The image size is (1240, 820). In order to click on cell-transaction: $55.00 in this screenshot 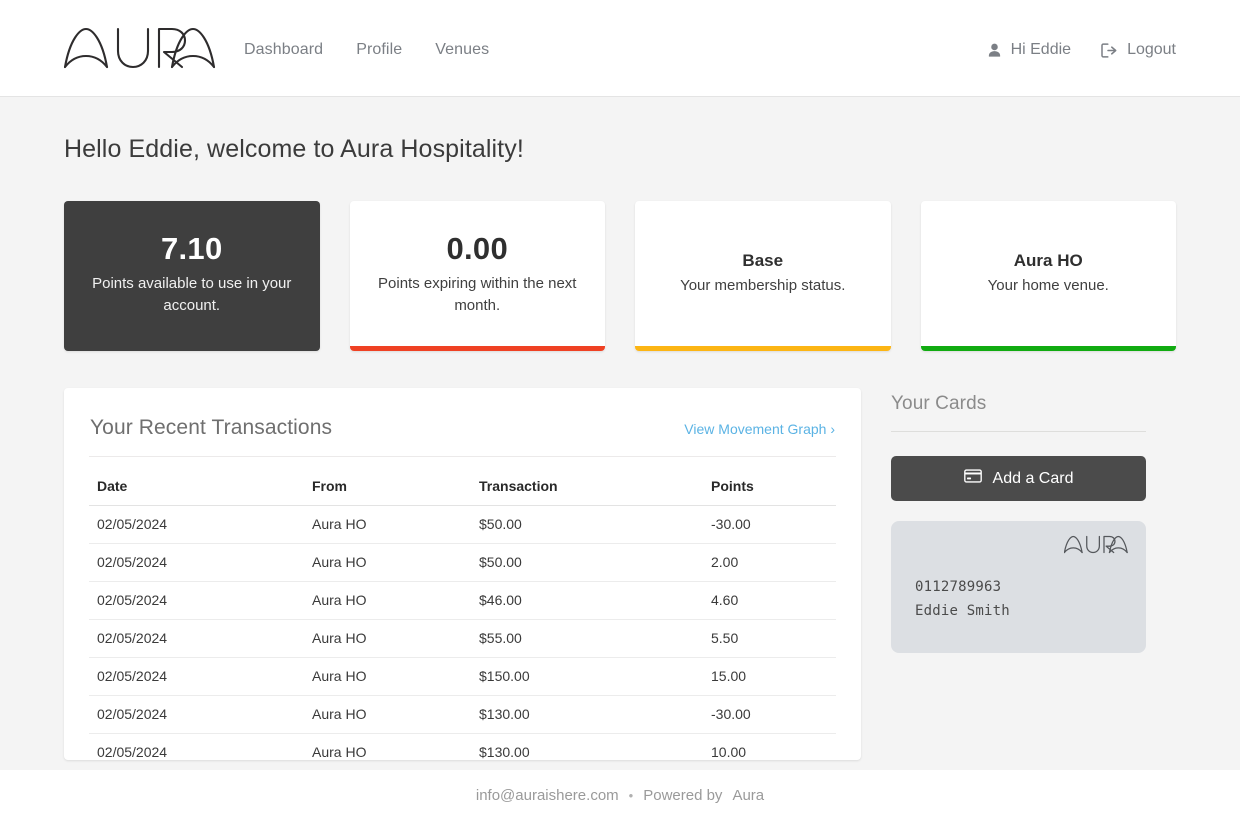, I will do `click(587, 638)`.